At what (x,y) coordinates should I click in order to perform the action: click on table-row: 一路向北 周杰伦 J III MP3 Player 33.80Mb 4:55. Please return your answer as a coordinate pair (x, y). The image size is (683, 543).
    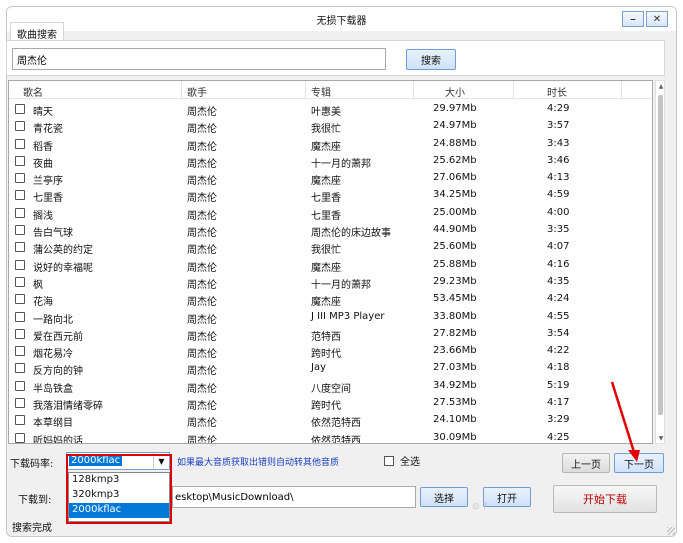
    Looking at the image, I should click on (330, 317).